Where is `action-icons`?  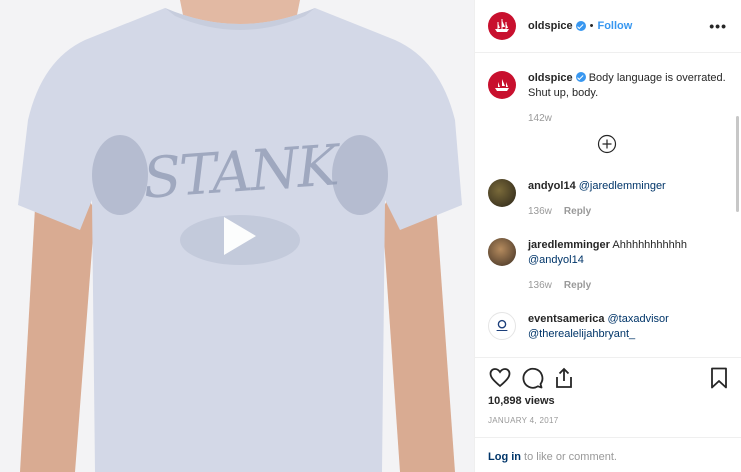 action-icons is located at coordinates (536, 378).